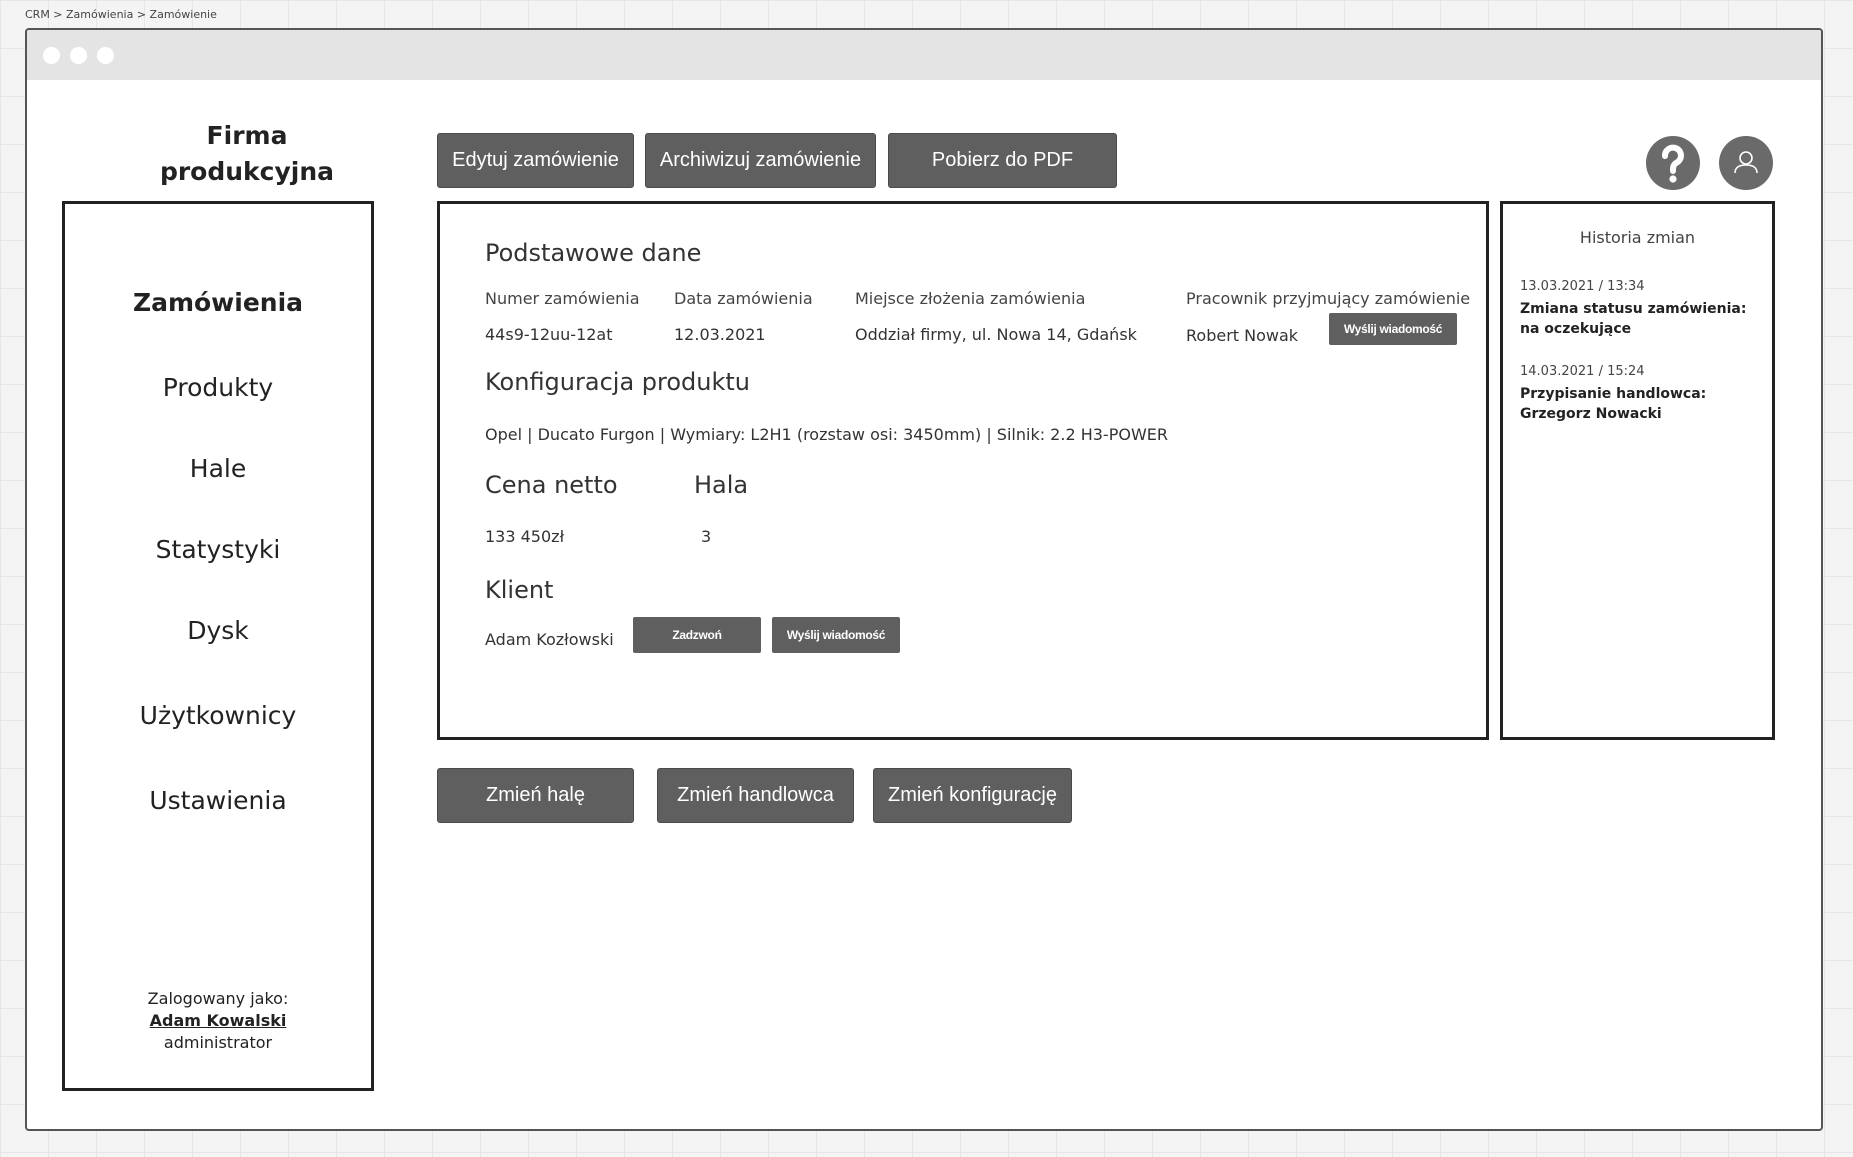 This screenshot has height=1157, width=1853. Describe the element at coordinates (247, 154) in the screenshot. I see `company-logo: Firma produkcyjna` at that location.